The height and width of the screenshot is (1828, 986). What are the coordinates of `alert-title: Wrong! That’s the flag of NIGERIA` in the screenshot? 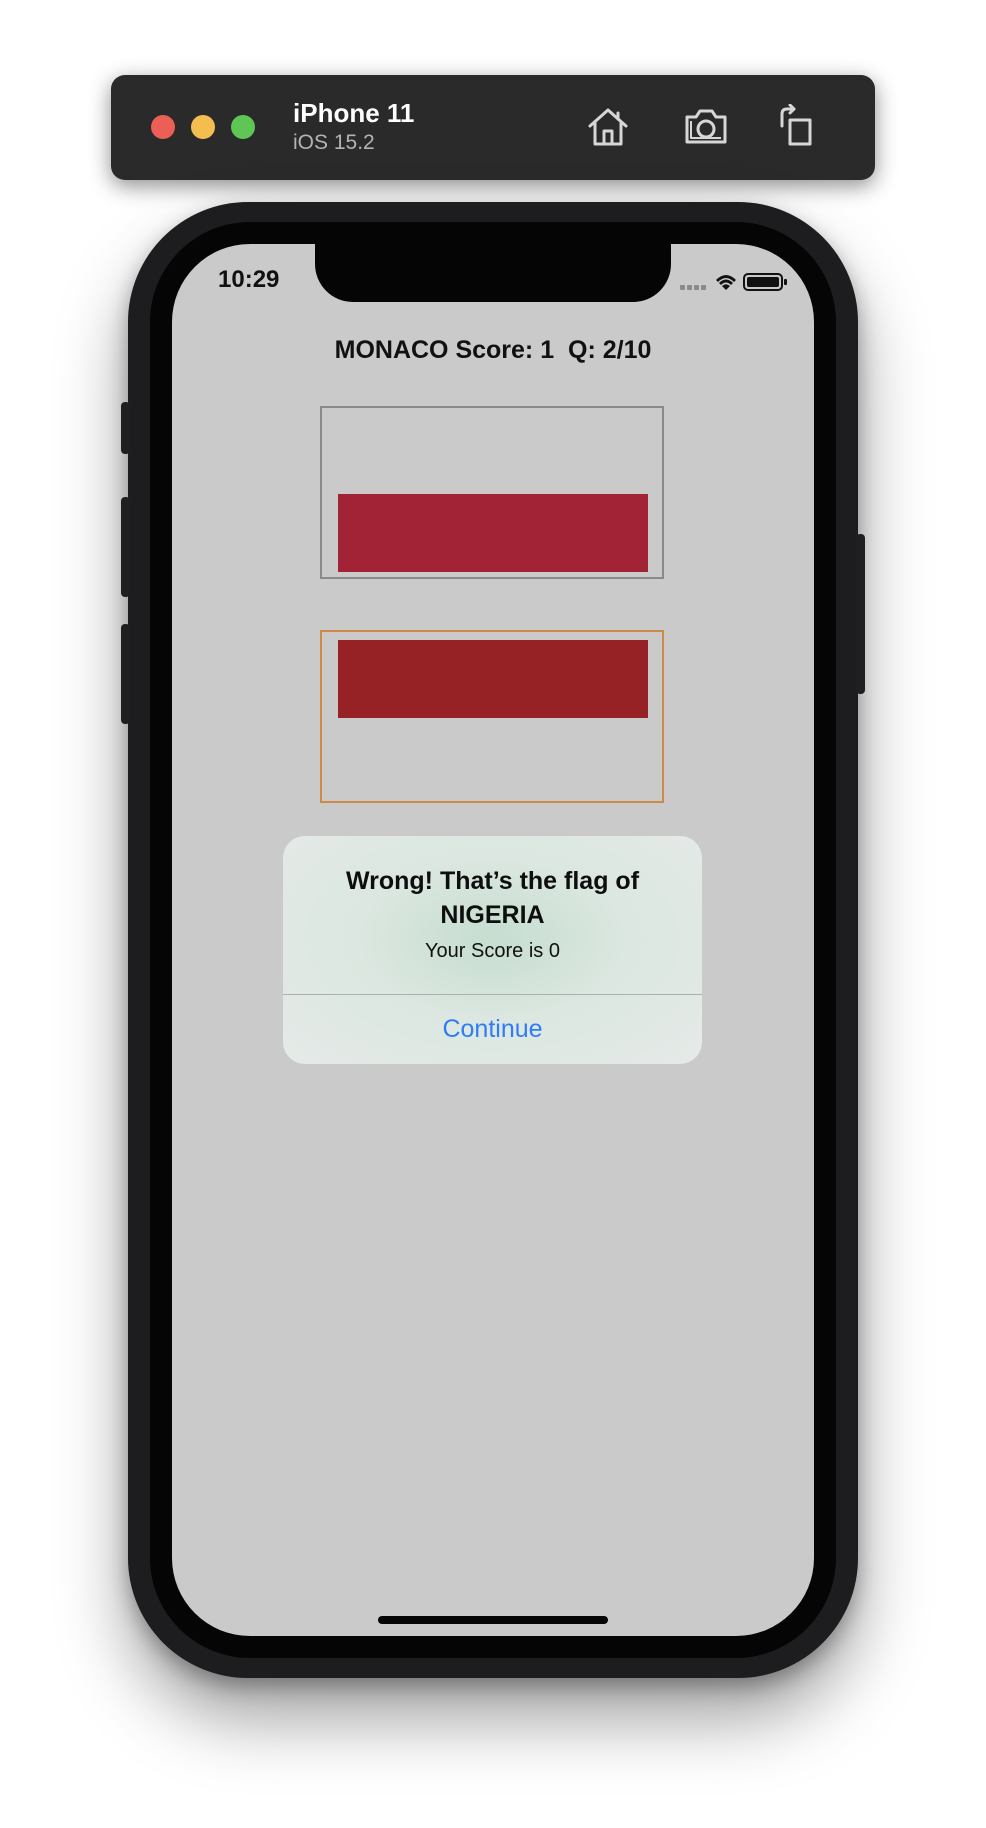 It's located at (492, 898).